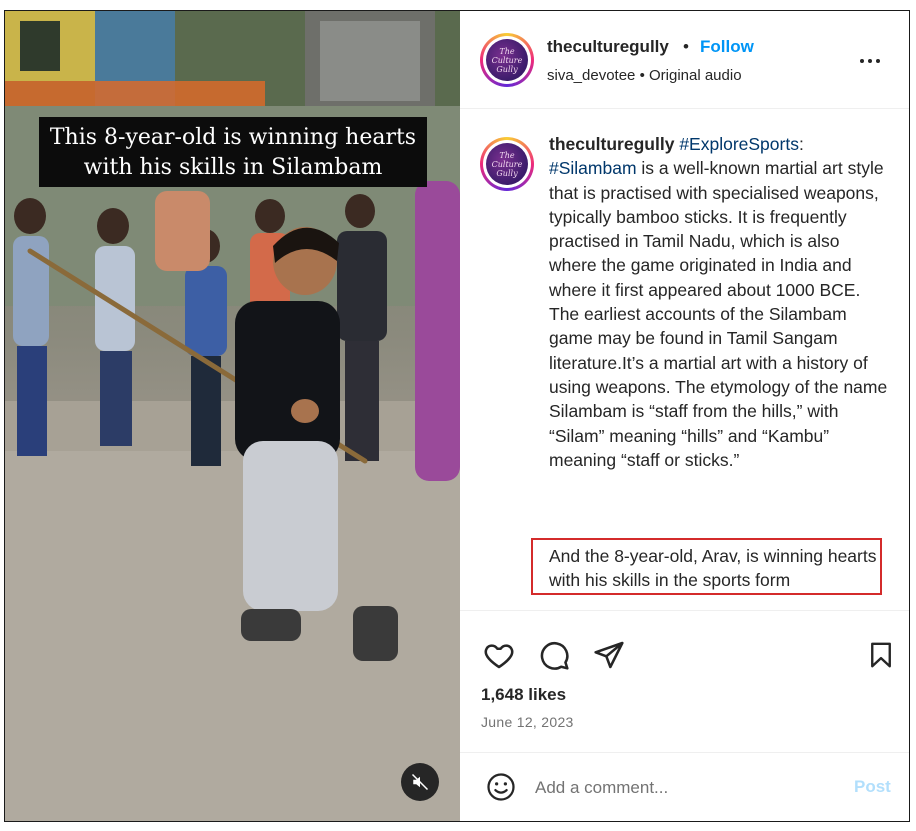 This screenshot has height=831, width=916. I want to click on post-date: June 12, 2023, so click(527, 722).